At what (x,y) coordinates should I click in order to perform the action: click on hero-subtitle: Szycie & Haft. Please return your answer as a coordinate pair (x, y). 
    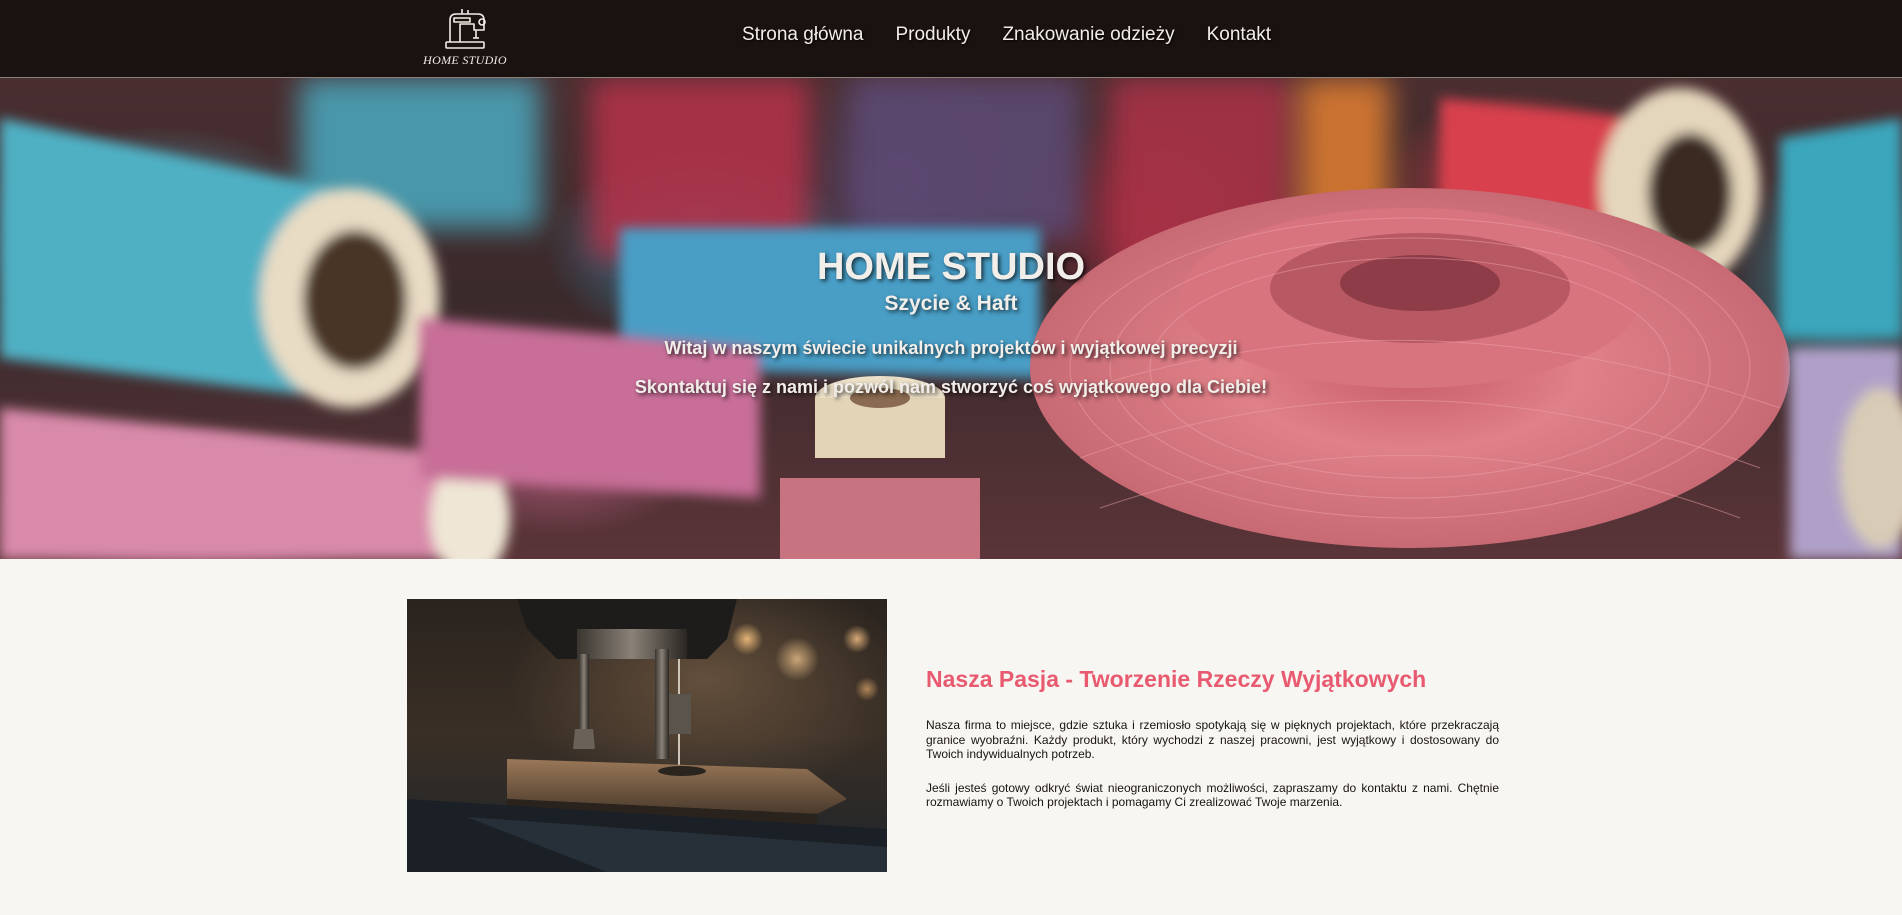
    Looking at the image, I should click on (951, 303).